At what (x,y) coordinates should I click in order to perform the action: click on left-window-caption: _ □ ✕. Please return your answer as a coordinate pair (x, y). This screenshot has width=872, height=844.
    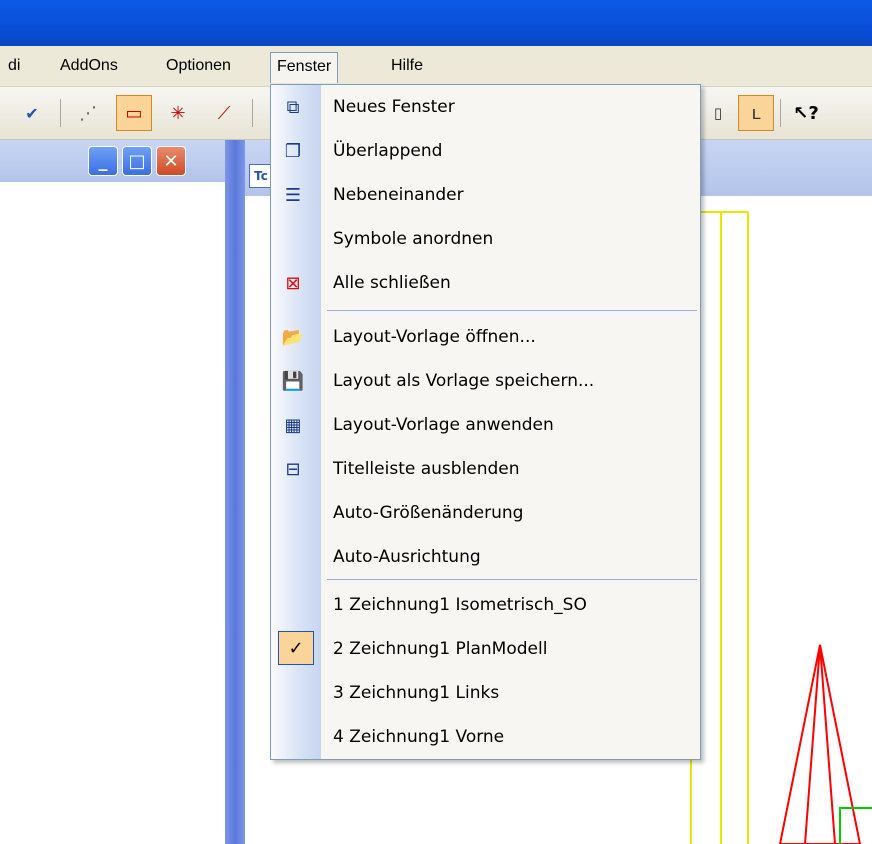
    Looking at the image, I should click on (112, 161).